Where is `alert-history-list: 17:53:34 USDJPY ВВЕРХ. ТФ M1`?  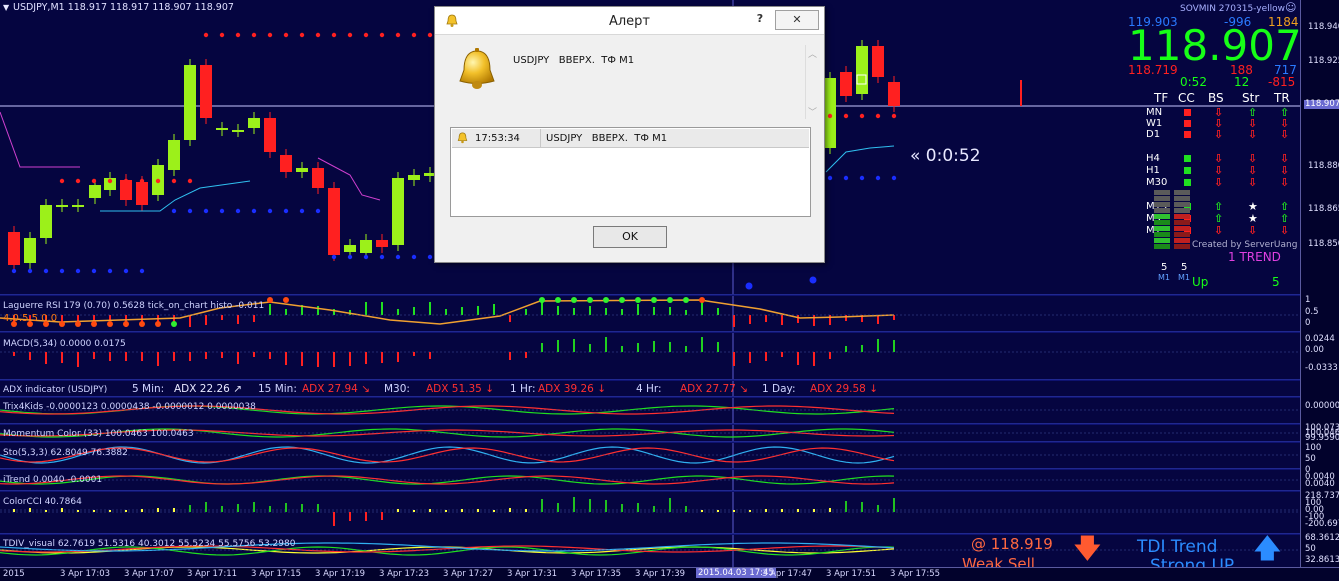
alert-history-list: 17:53:34 USDJPY ВВЕРХ. ТФ M1 is located at coordinates (630, 172).